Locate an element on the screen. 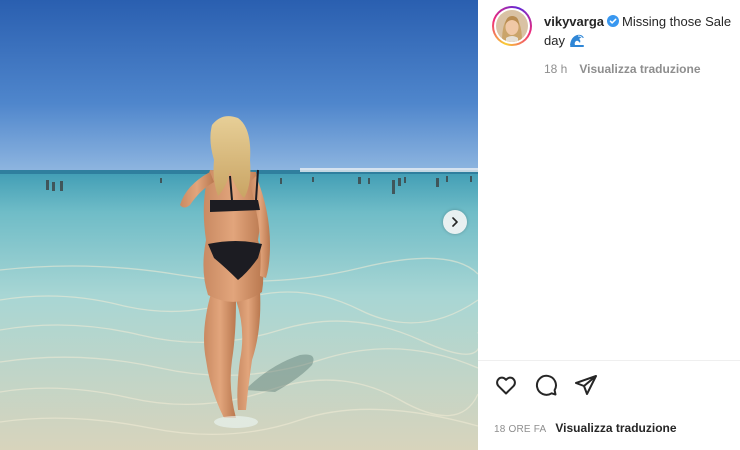  send-icon is located at coordinates (586, 385).